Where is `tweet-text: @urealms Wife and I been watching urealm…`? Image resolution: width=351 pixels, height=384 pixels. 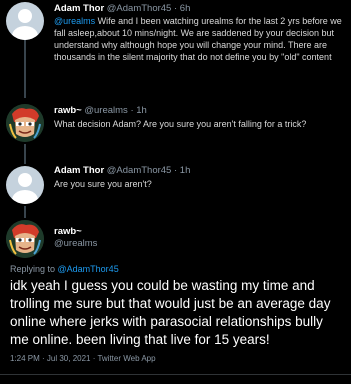
tweet-text: @urealms Wife and I been watching urealm… is located at coordinates (199, 39).